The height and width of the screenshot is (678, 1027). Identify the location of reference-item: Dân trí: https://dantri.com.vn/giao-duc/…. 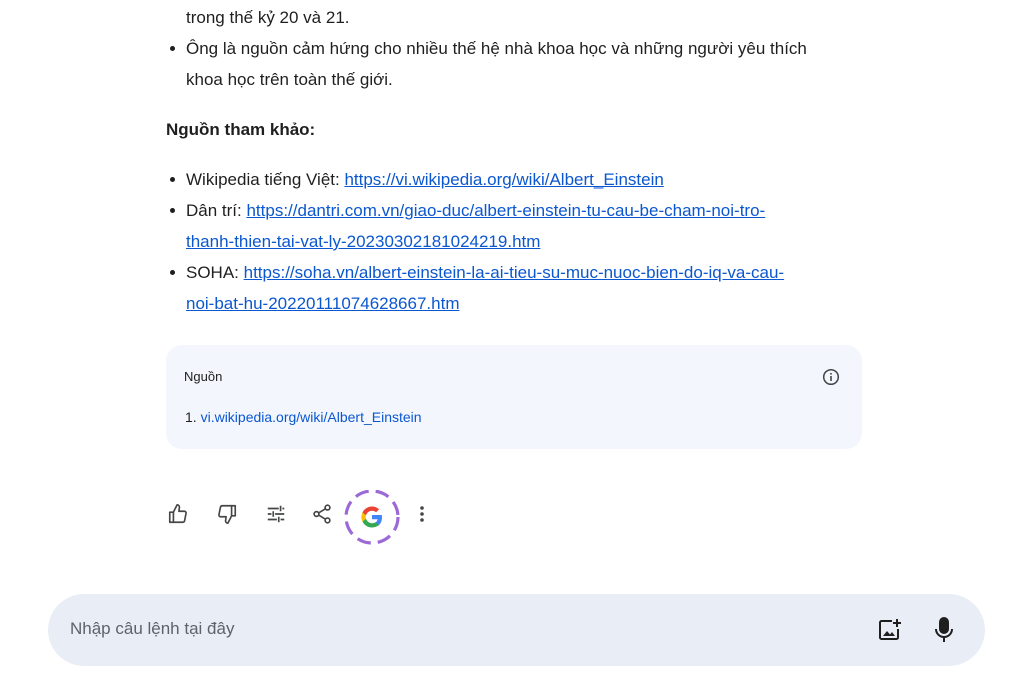
(516, 210).